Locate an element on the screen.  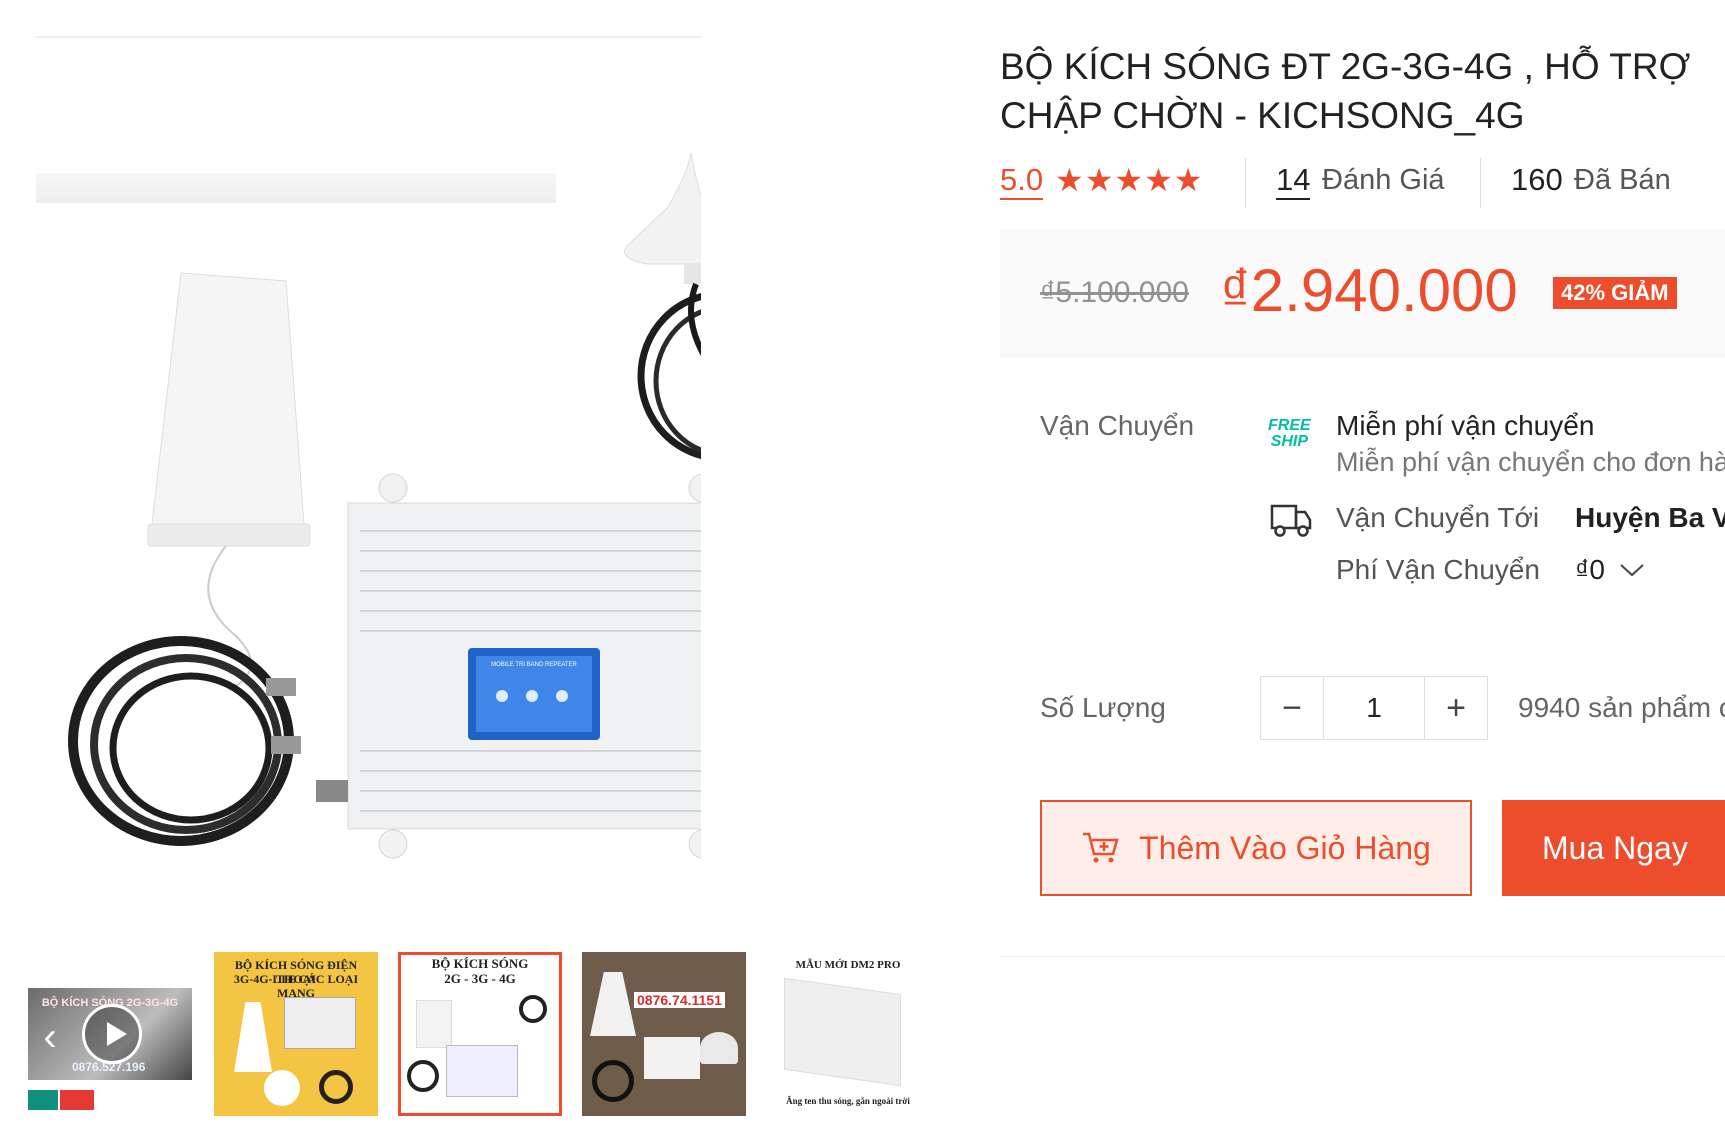
freeship-subtitle: Miễn phí vận chuyển cho đơn hà is located at coordinates (1530, 462).